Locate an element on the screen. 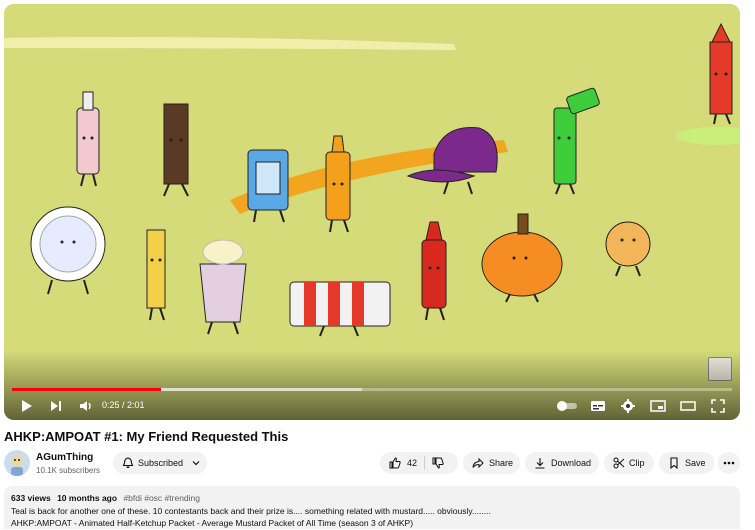  upload-age: 10 months ago is located at coordinates (87, 498).